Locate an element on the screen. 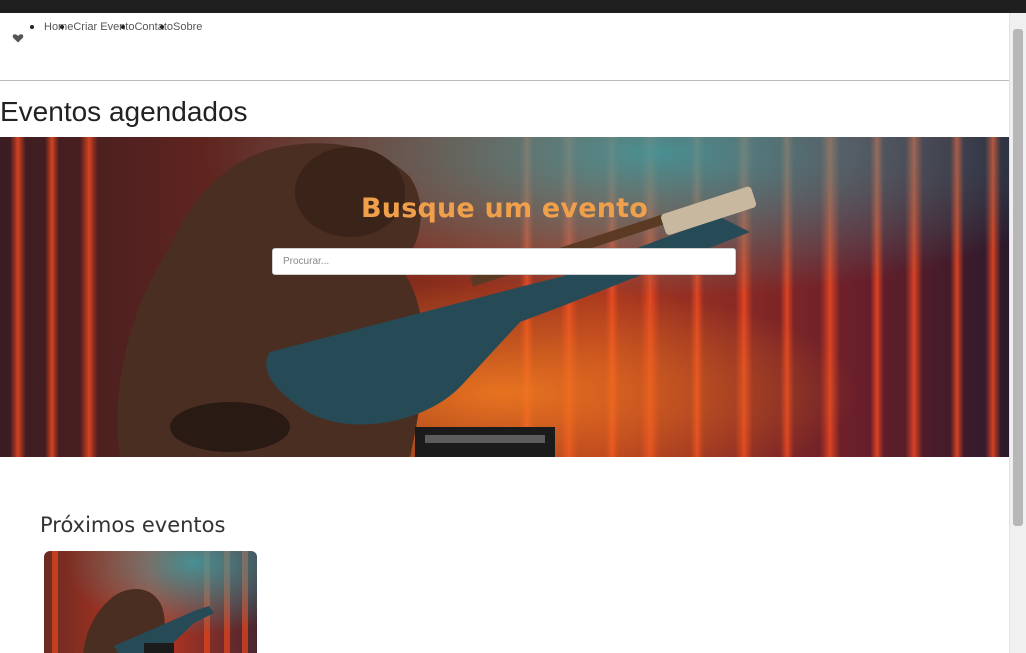 The height and width of the screenshot is (653, 1026). nav-item-home: Home is located at coordinates (51, 27).